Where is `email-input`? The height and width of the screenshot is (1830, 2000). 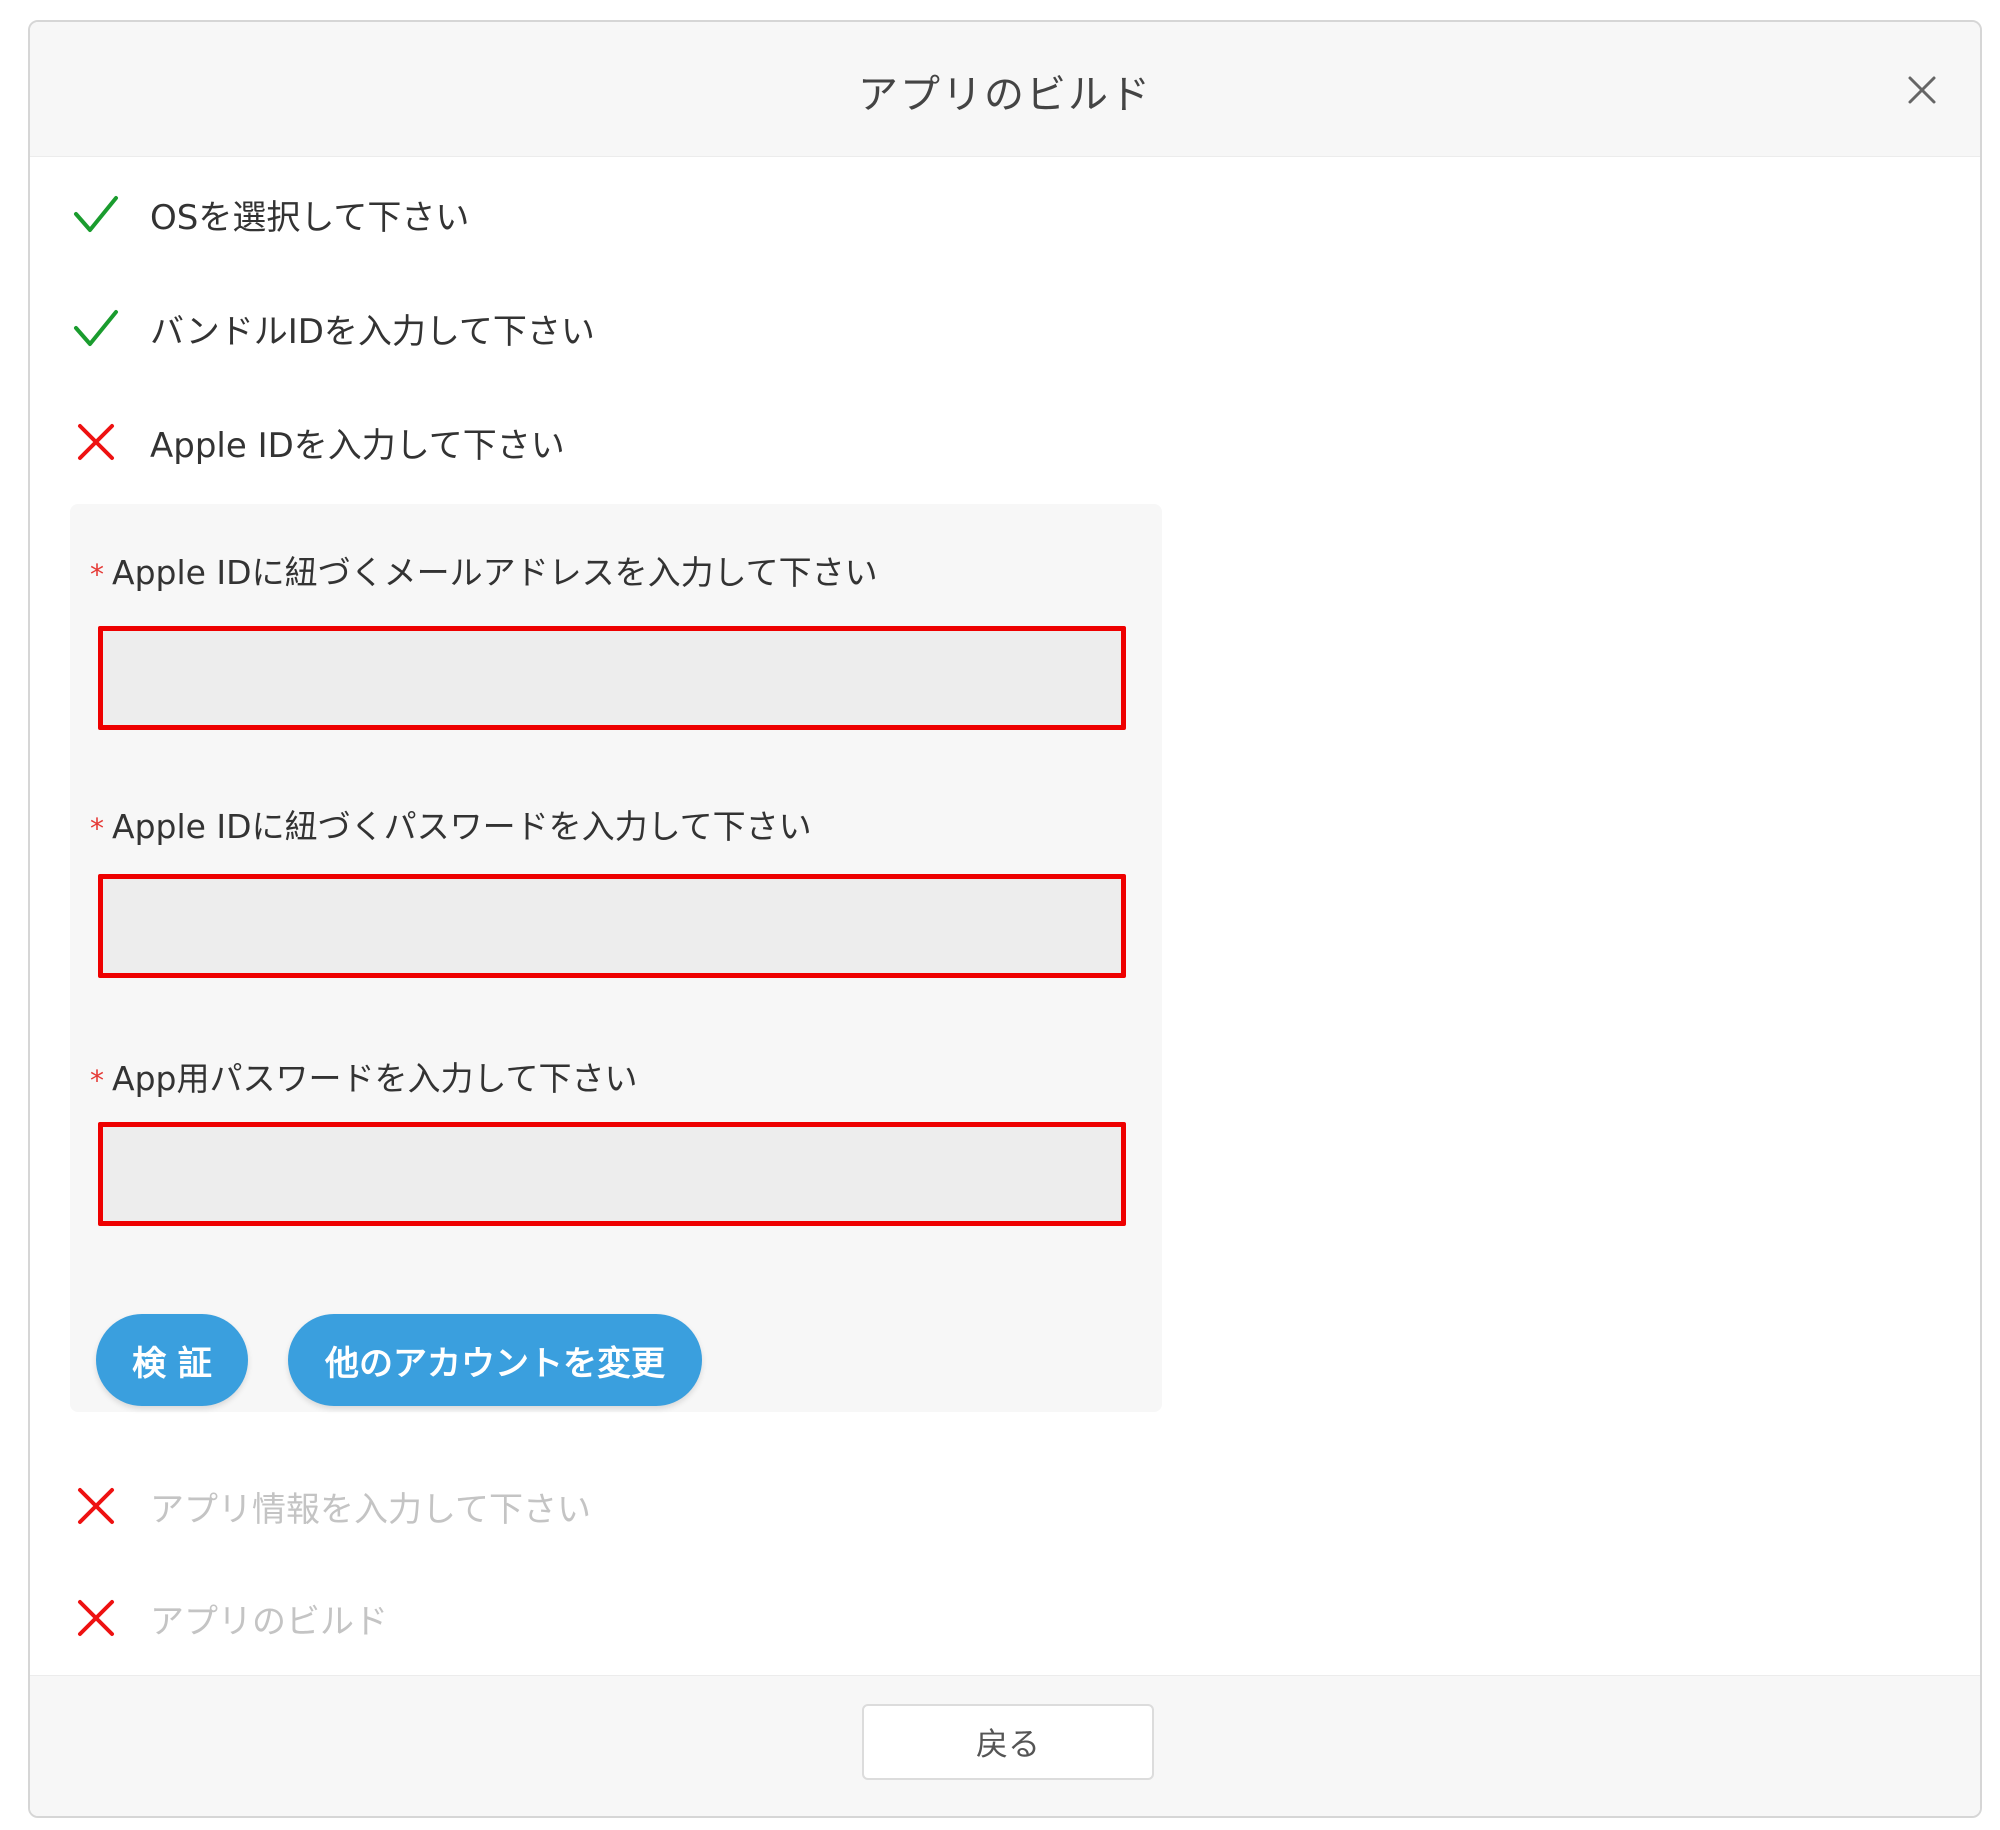
email-input is located at coordinates (612, 678).